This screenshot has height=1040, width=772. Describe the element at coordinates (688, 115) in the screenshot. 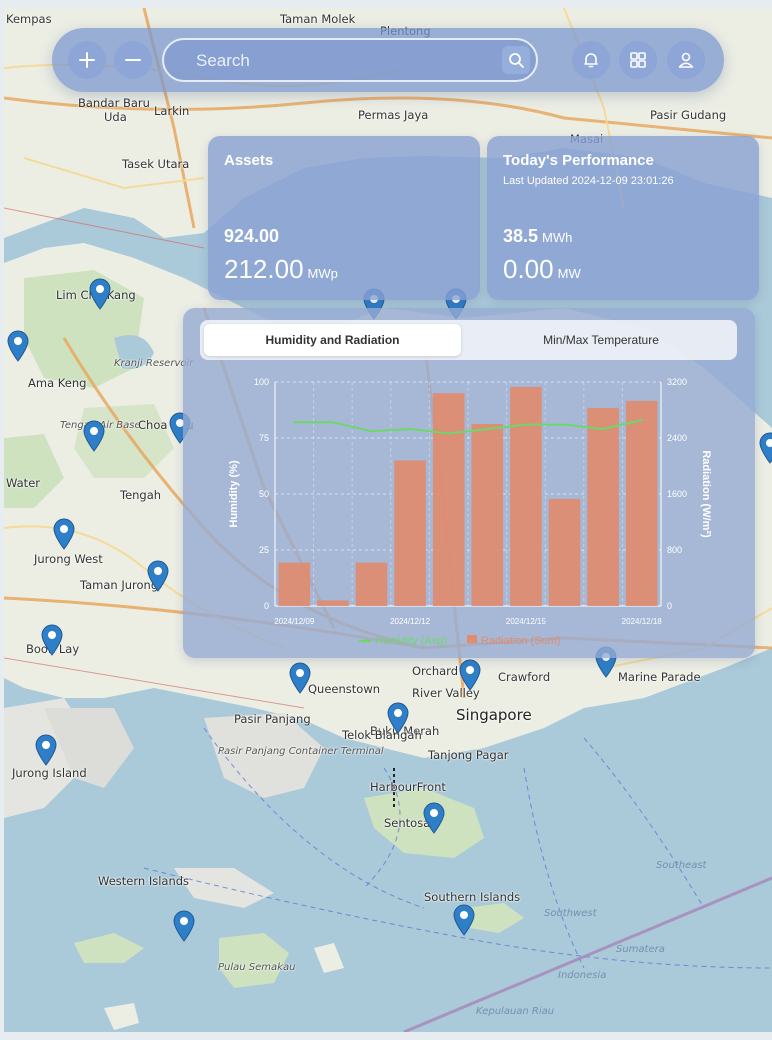

I see `map-label: Pasir Gudang` at that location.